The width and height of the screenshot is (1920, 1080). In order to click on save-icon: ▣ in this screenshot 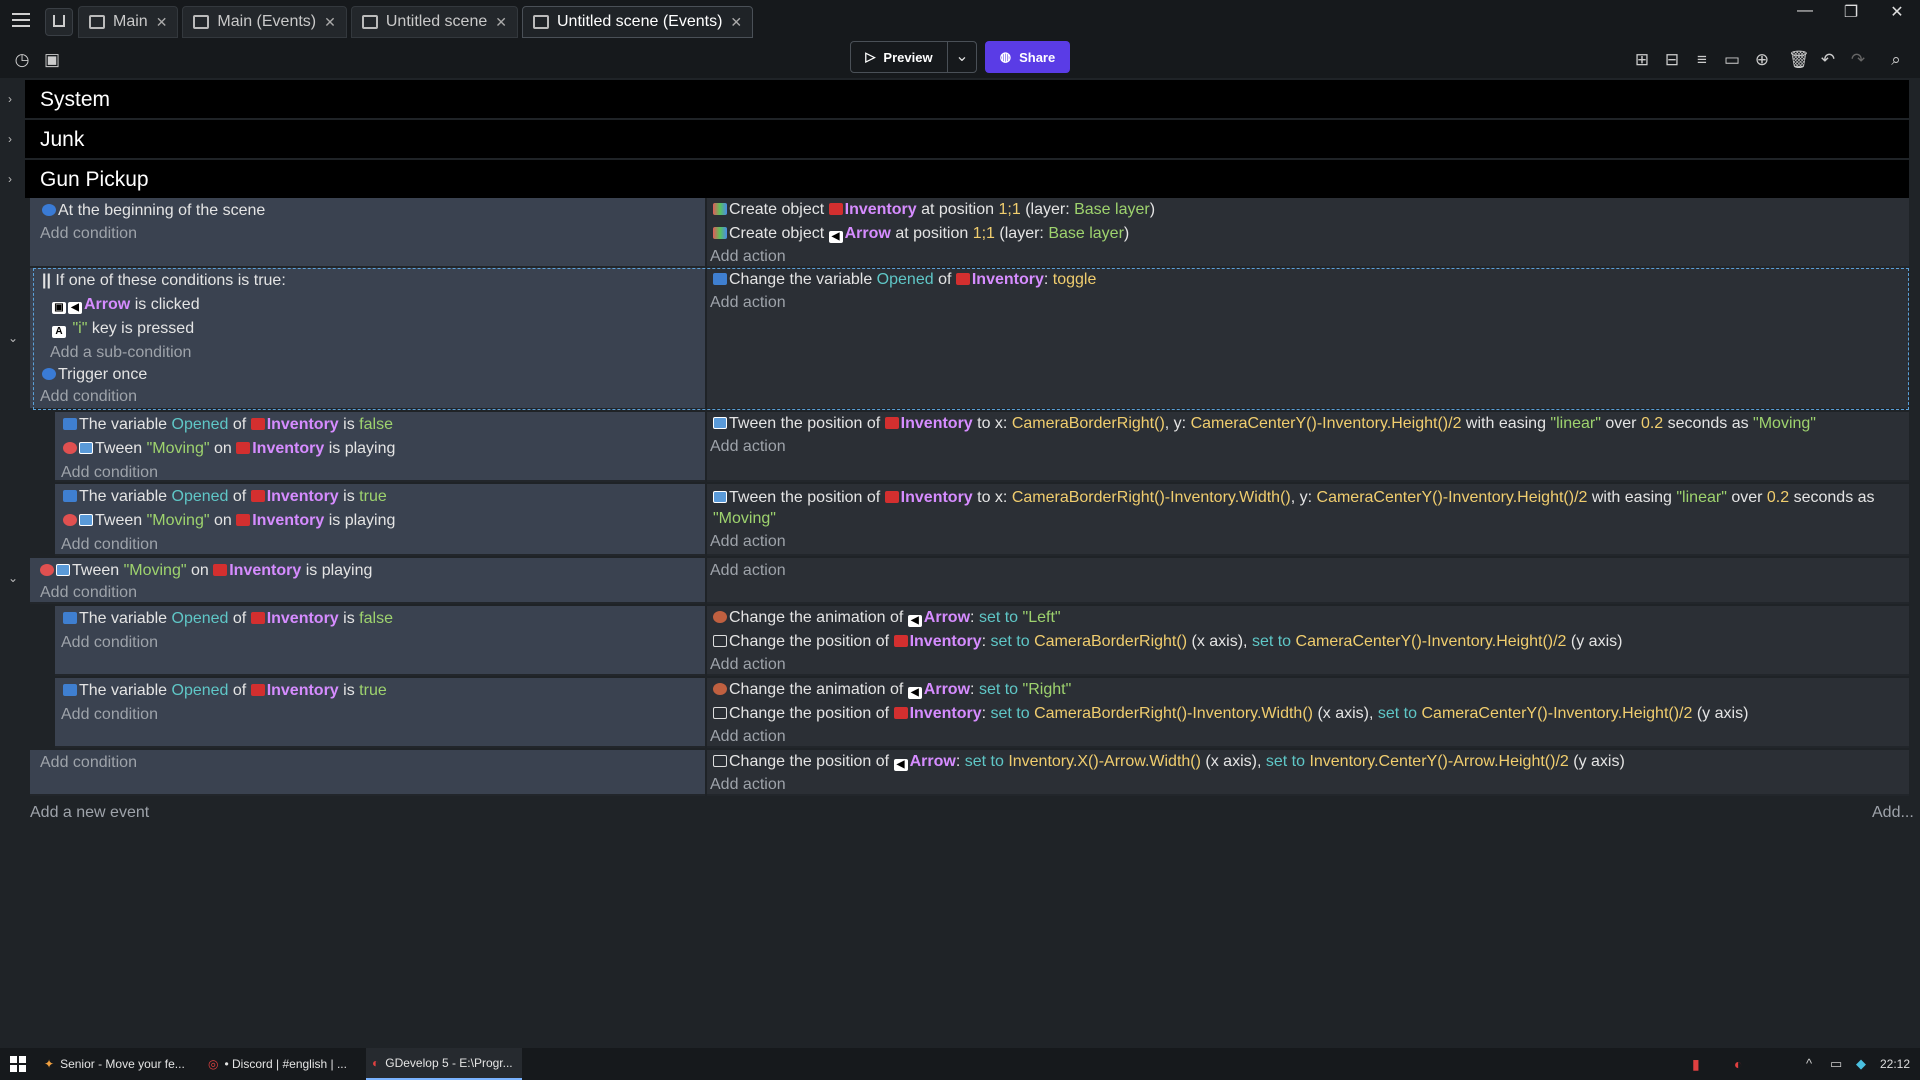, I will do `click(52, 60)`.